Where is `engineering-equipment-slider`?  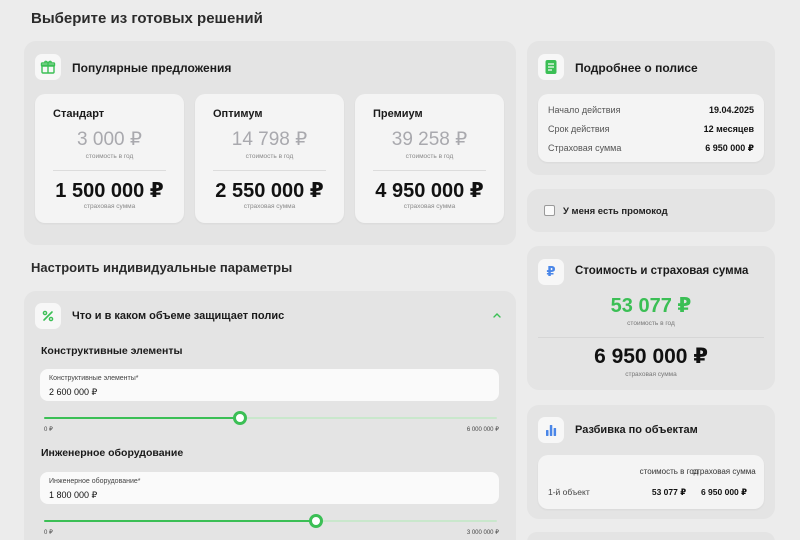 engineering-equipment-slider is located at coordinates (270, 521).